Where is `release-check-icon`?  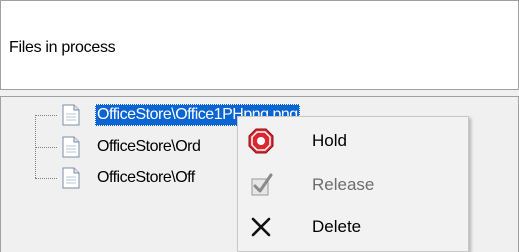 release-check-icon is located at coordinates (261, 185).